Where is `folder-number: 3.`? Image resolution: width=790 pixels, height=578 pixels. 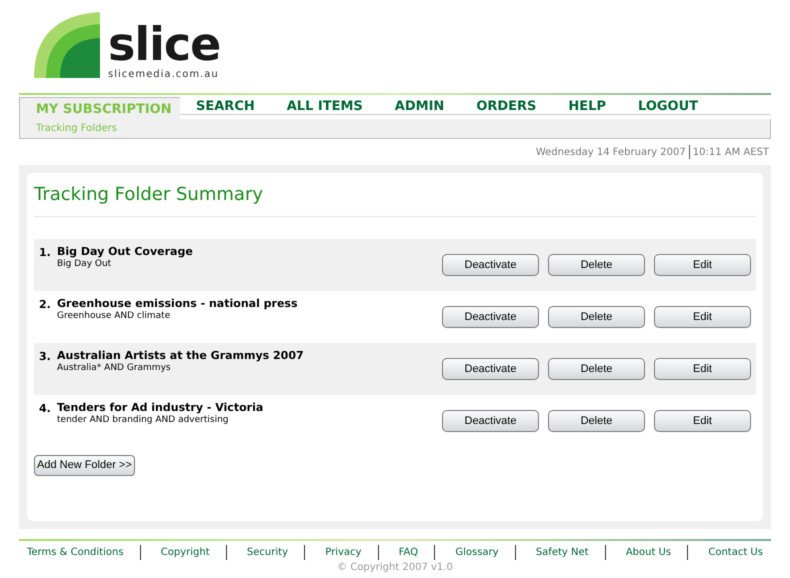
folder-number: 3. is located at coordinates (45, 357).